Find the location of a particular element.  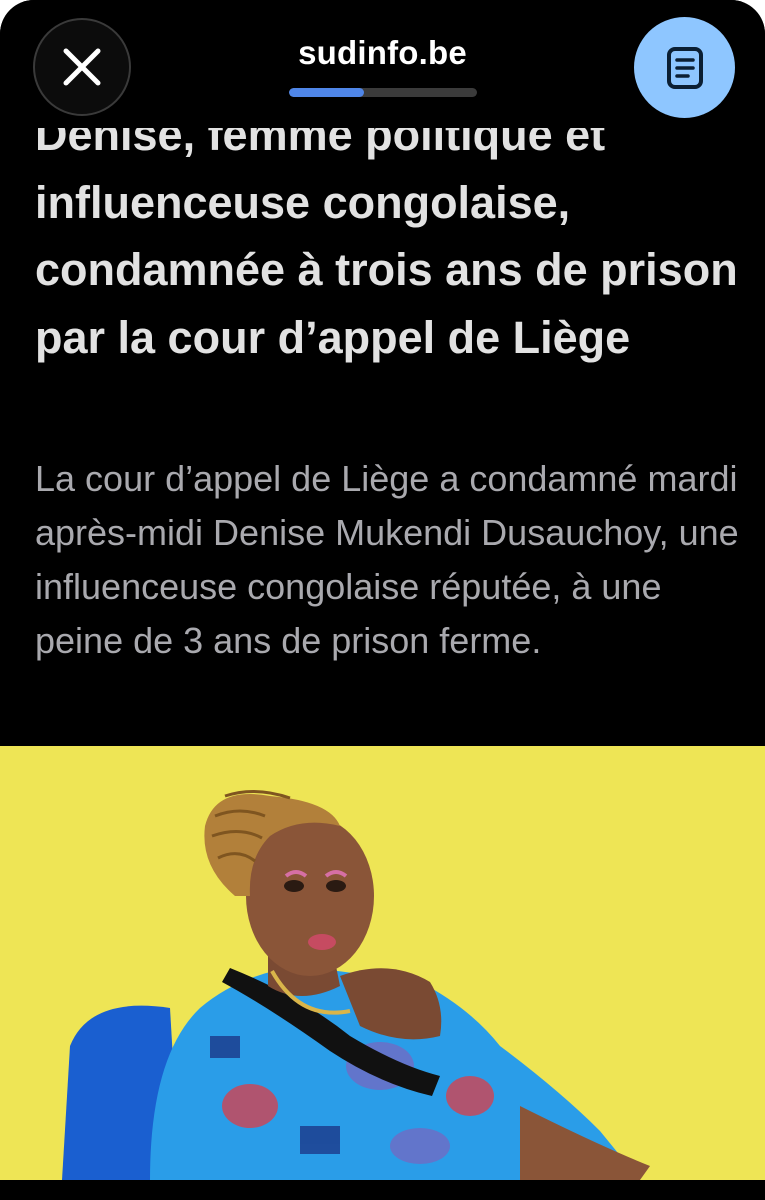

reader-view-button is located at coordinates (684, 67).